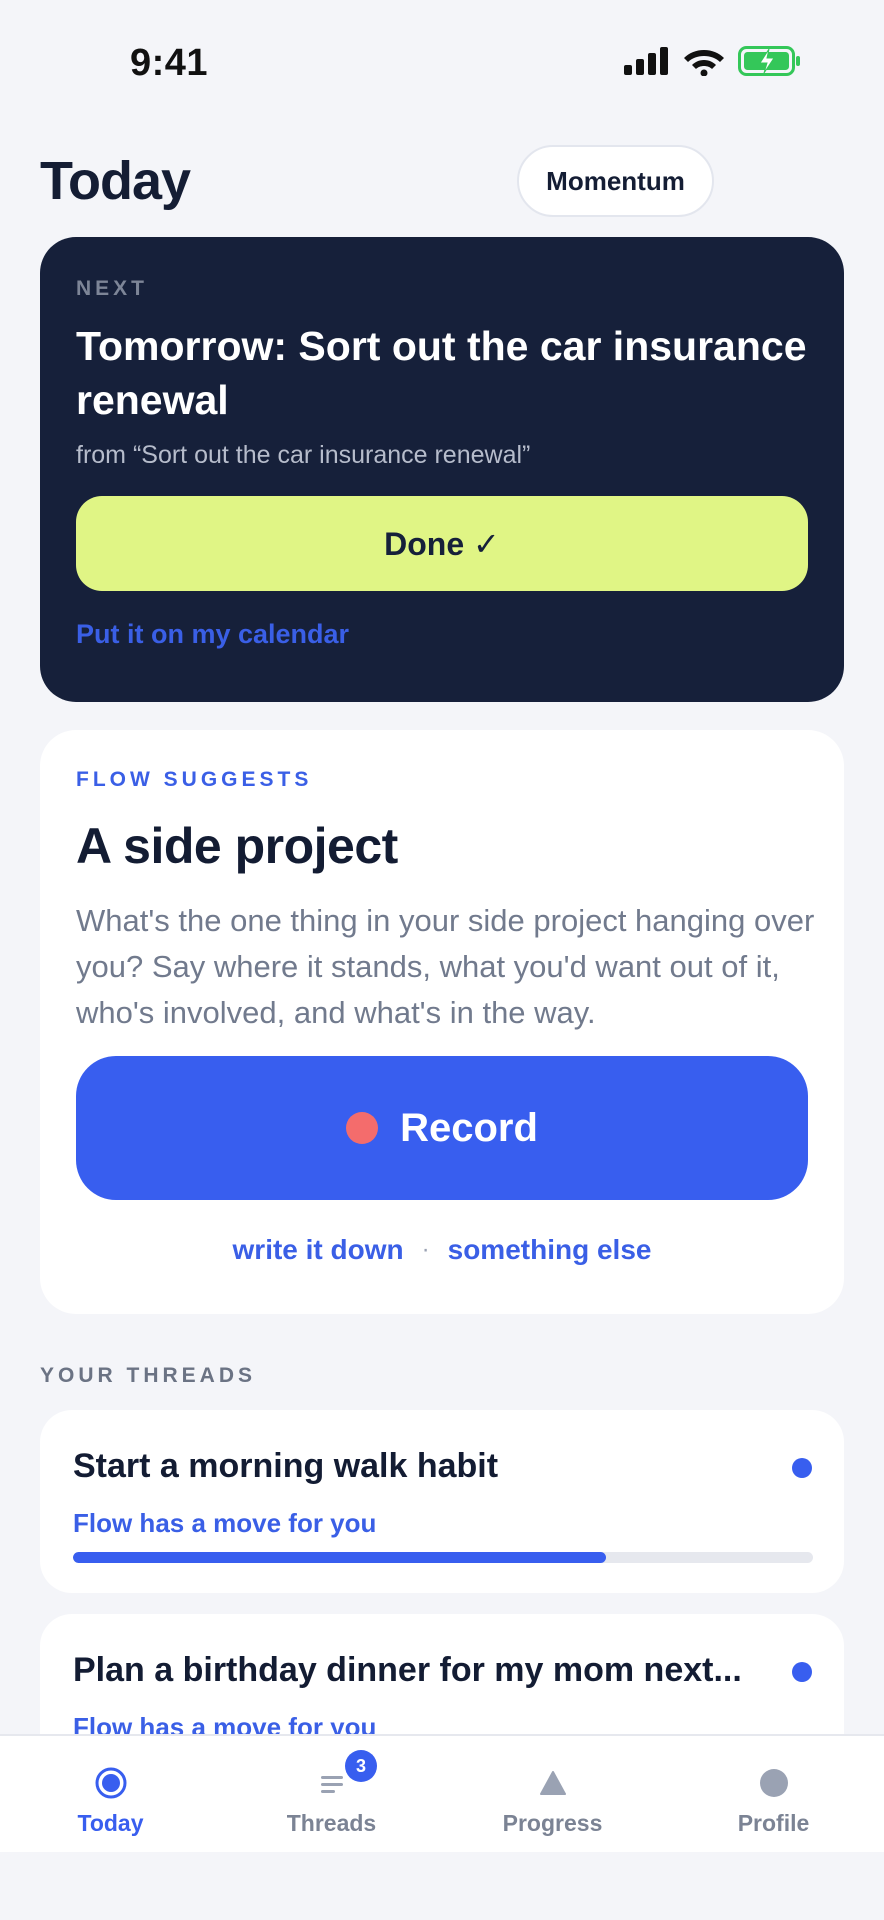  I want to click on calendar-link: Put it on my calendar, so click(212, 634).